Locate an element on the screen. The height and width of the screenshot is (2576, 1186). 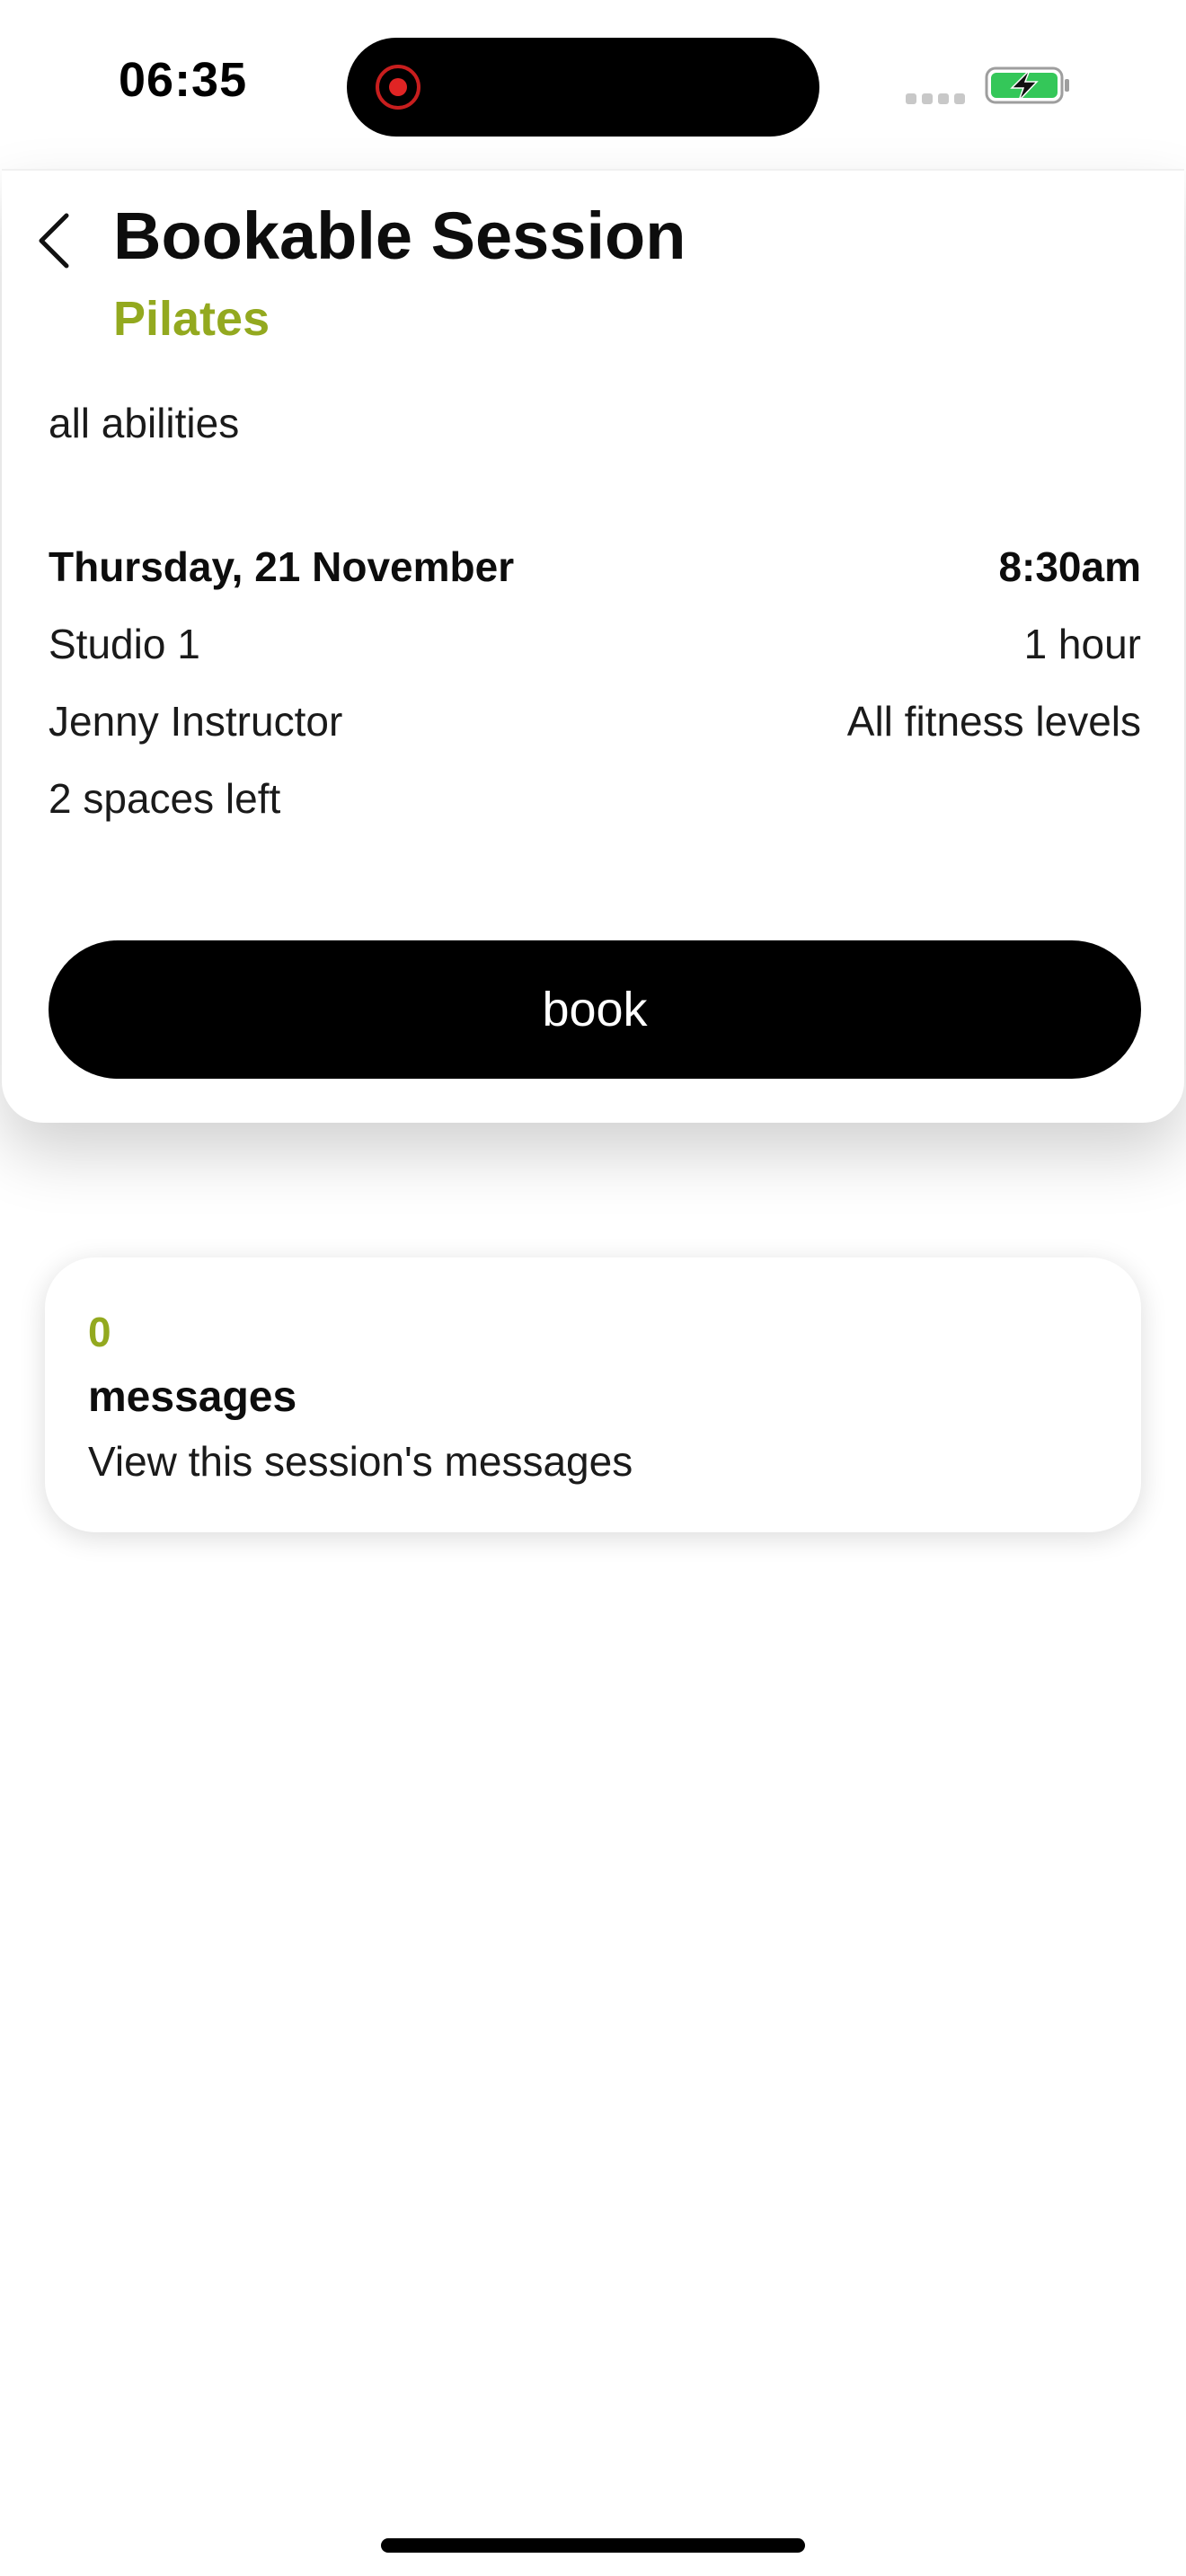
back-button is located at coordinates (54, 241).